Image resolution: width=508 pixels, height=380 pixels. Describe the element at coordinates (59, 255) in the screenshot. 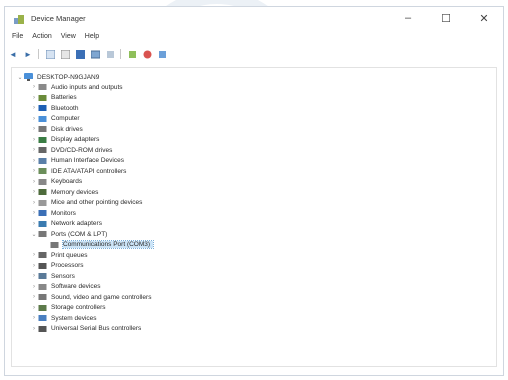

I see `tree-item: › Print queues` at that location.